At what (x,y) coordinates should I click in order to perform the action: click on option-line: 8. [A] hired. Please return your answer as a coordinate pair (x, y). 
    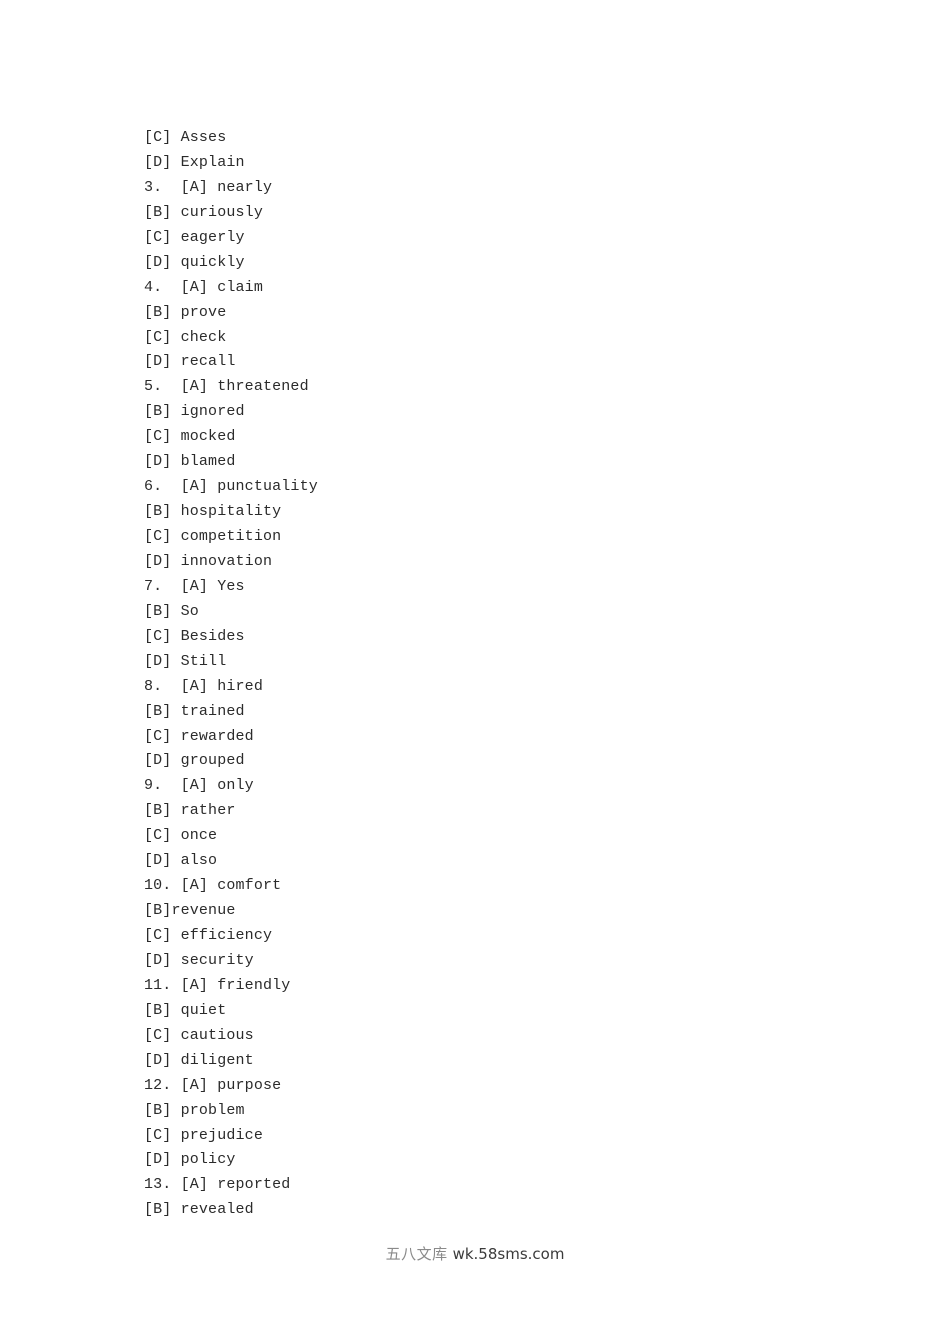
    Looking at the image, I should click on (203, 686).